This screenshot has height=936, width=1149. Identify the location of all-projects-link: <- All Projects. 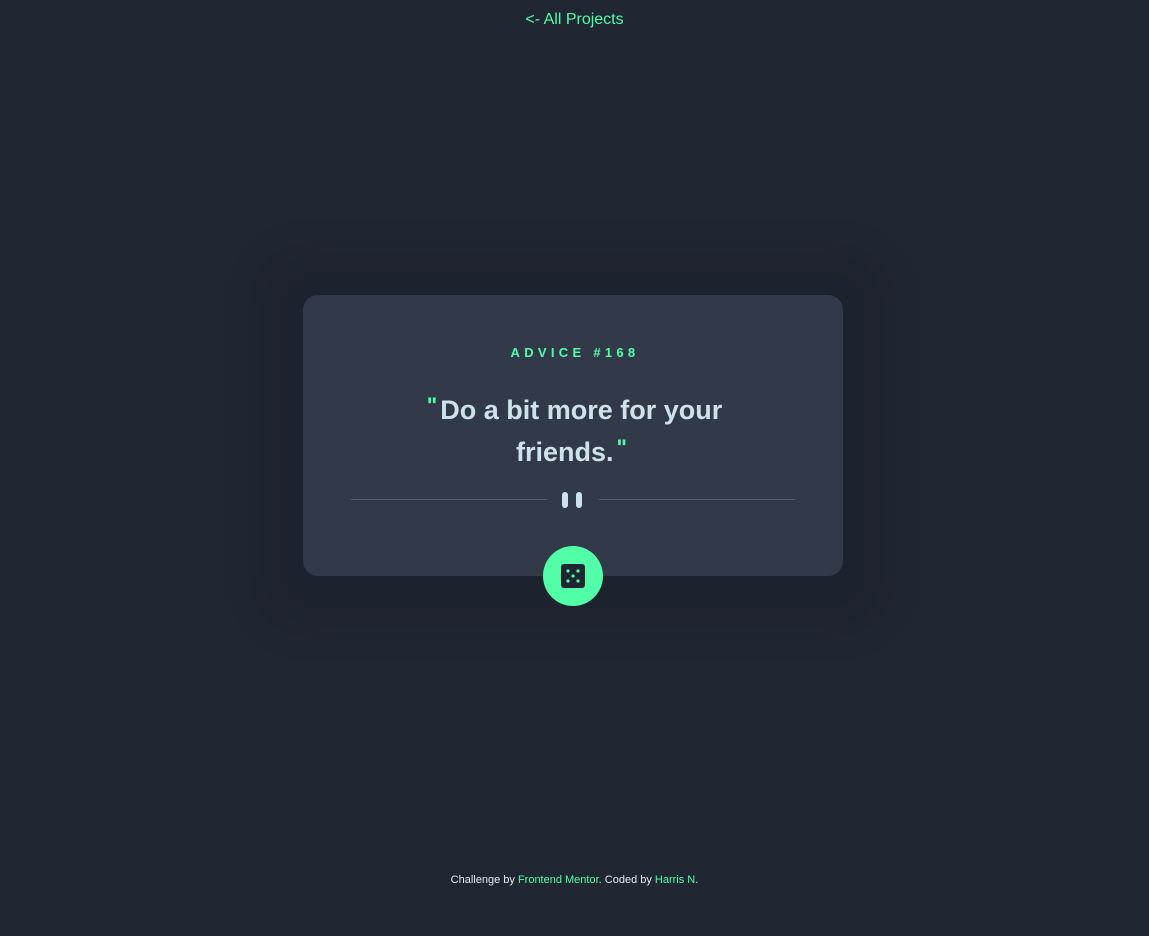
(574, 20).